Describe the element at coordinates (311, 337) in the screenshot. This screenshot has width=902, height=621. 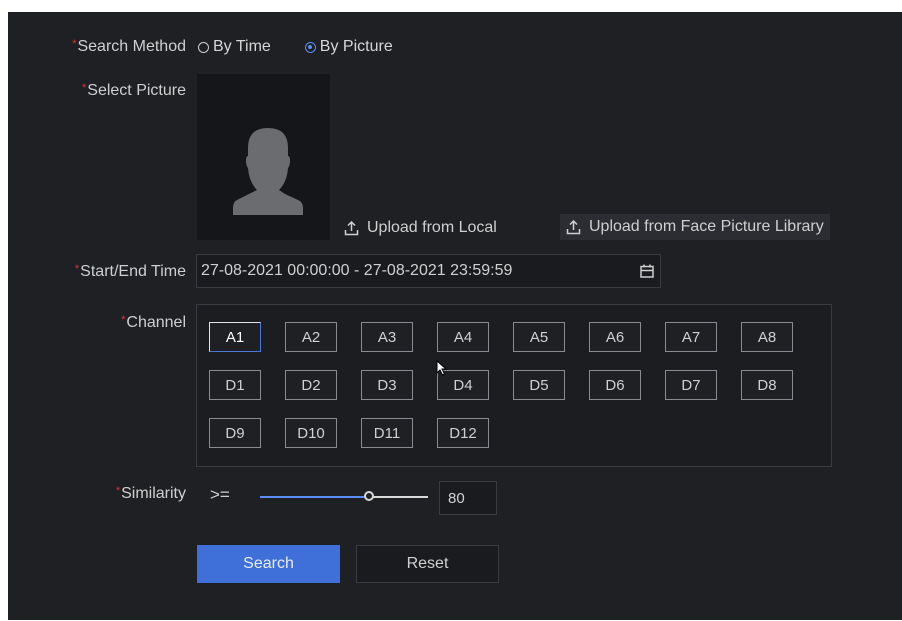
I see `channel-a2-button: A2` at that location.